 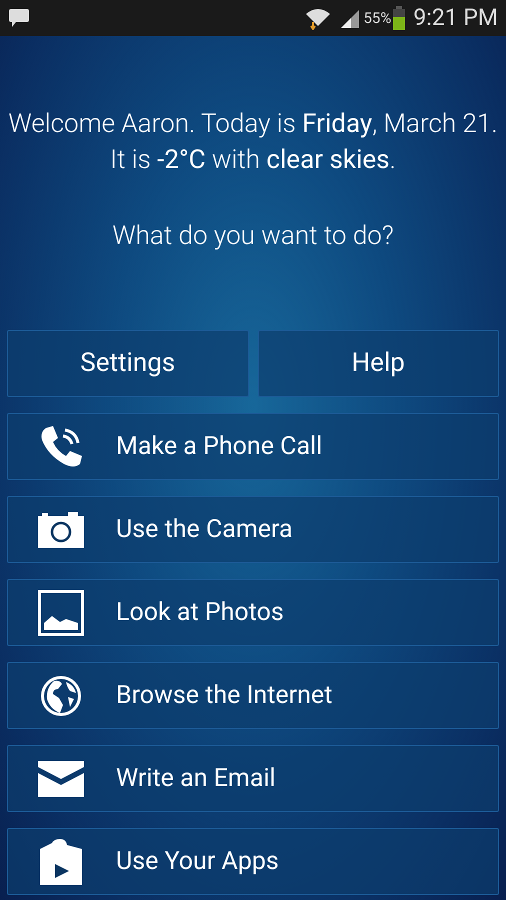 What do you see at coordinates (253, 612) in the screenshot?
I see `action-button: Look at Photos` at bounding box center [253, 612].